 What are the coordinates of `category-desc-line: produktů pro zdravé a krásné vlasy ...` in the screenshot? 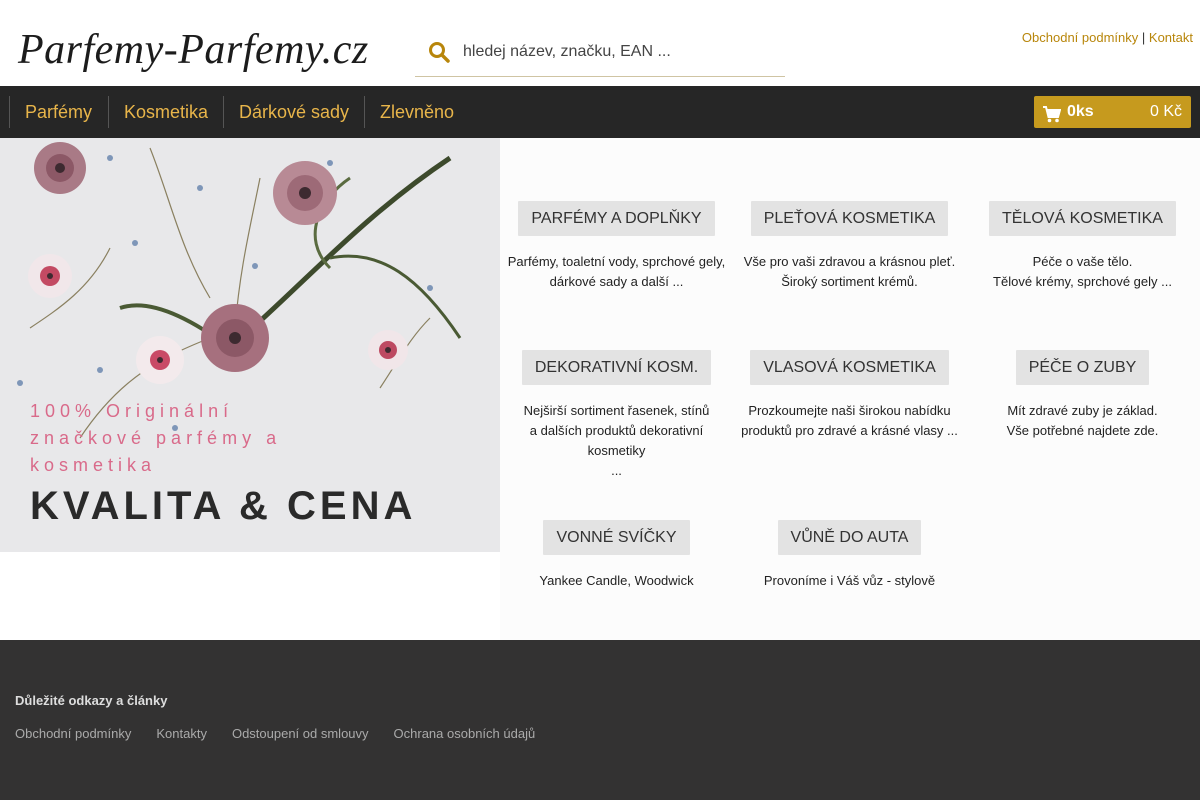 It's located at (849, 430).